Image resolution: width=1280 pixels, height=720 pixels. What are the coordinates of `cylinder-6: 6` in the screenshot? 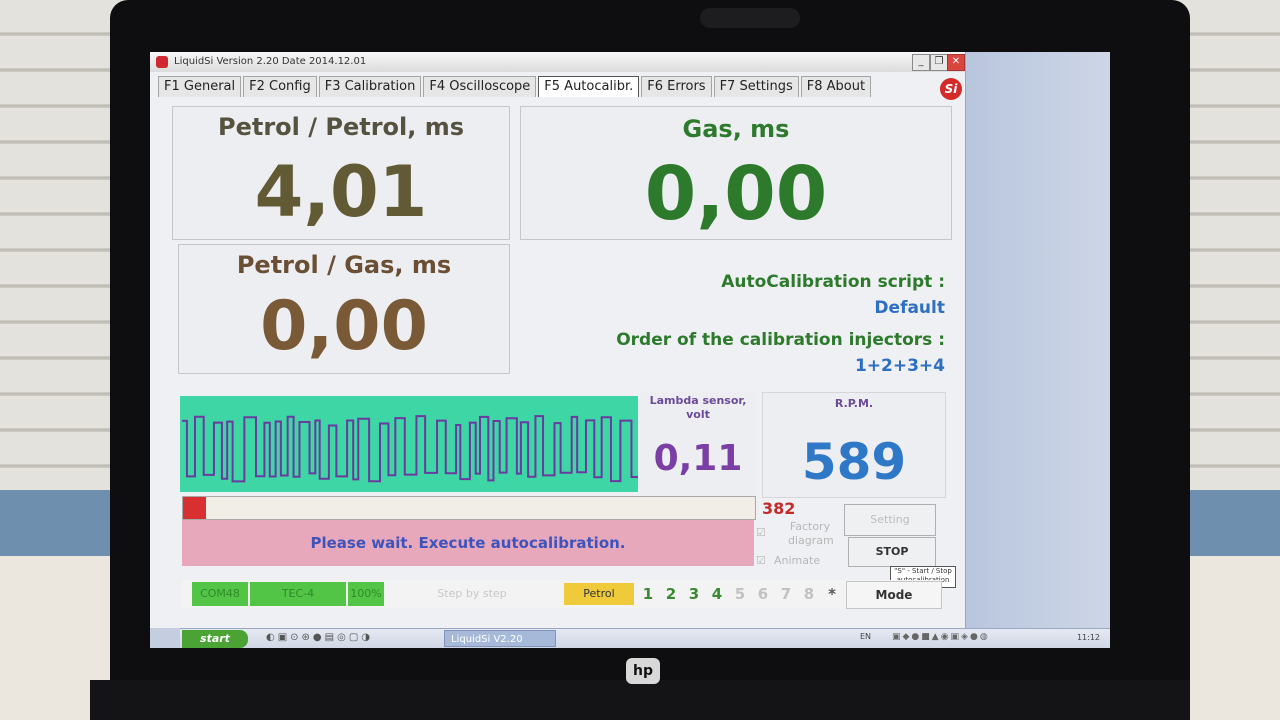 It's located at (763, 594).